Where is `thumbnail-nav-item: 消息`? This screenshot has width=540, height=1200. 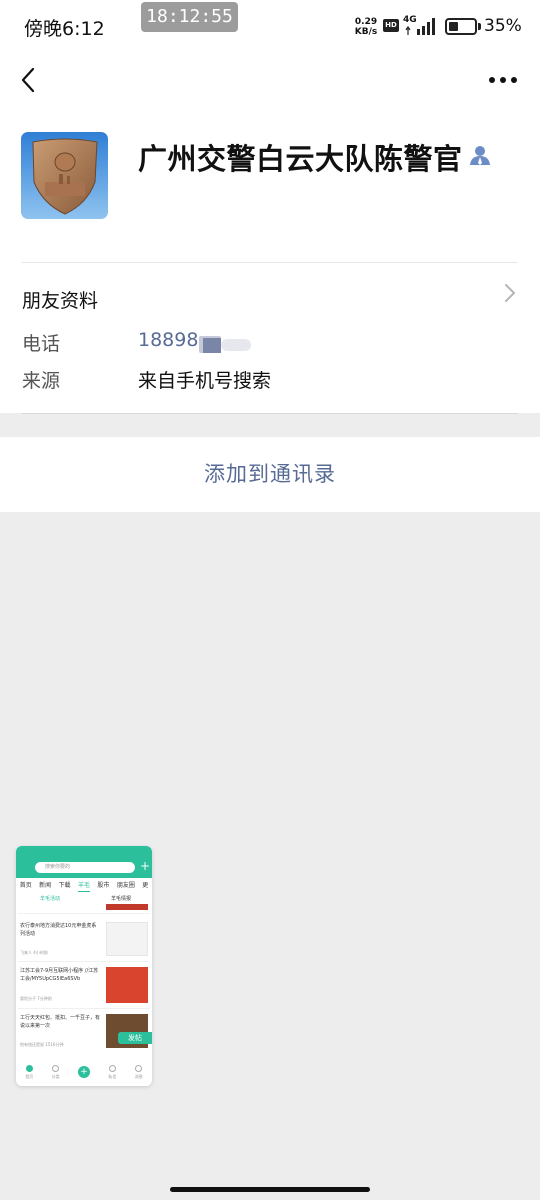
thumbnail-nav-item: 消息 is located at coordinates (139, 1072).